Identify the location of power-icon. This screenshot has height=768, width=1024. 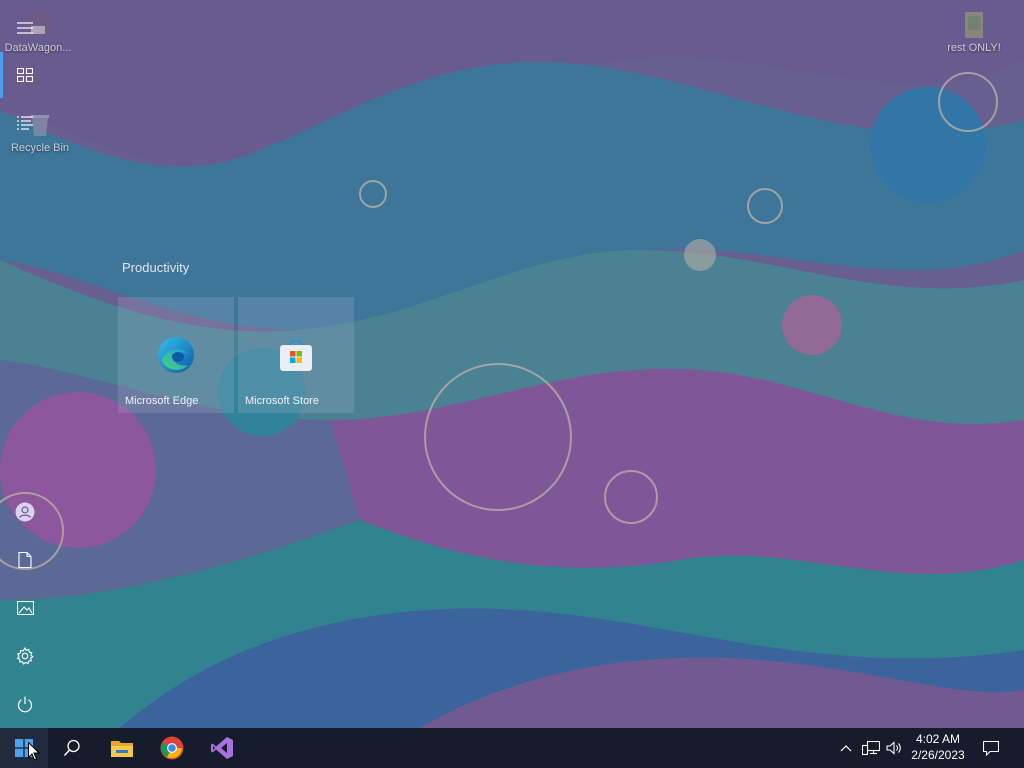
(25, 704).